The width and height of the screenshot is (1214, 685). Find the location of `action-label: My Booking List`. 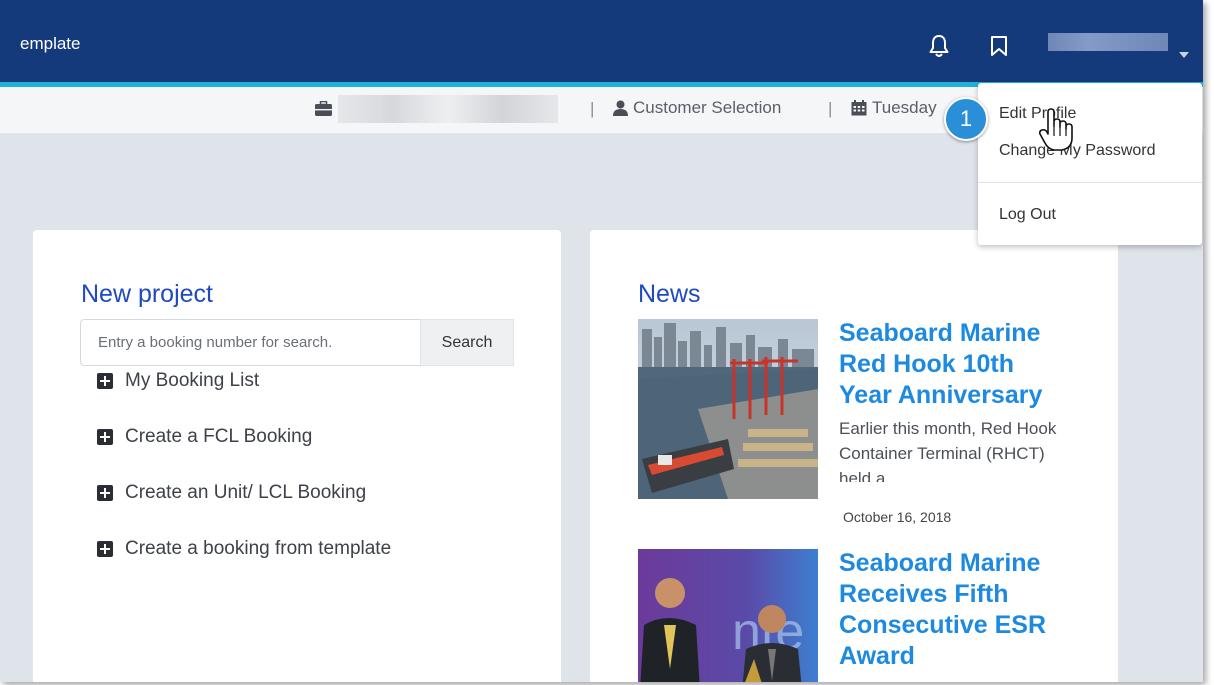

action-label: My Booking List is located at coordinates (192, 380).